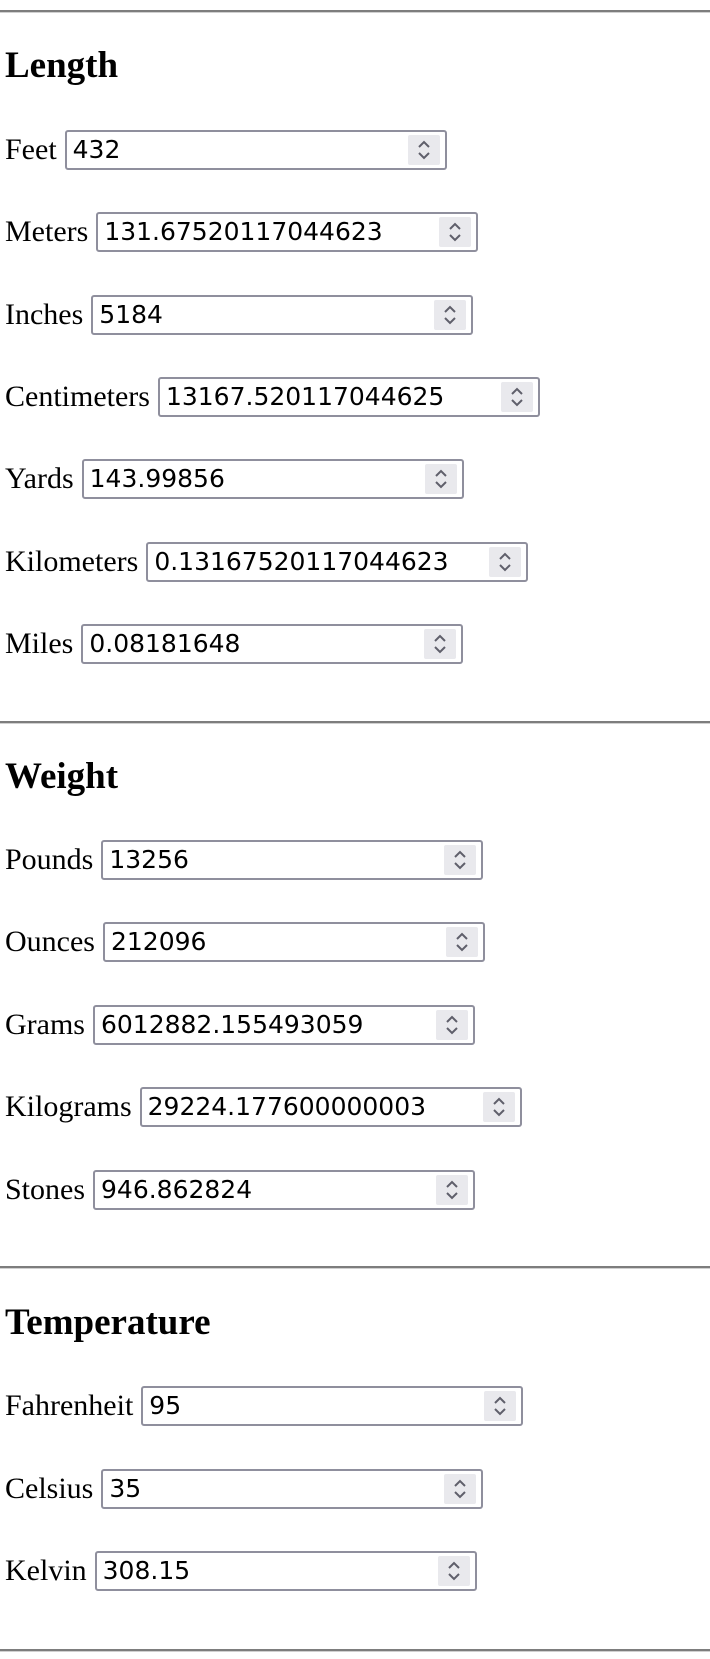  Describe the element at coordinates (72, 561) in the screenshot. I see `unit-label: Kilometers` at that location.